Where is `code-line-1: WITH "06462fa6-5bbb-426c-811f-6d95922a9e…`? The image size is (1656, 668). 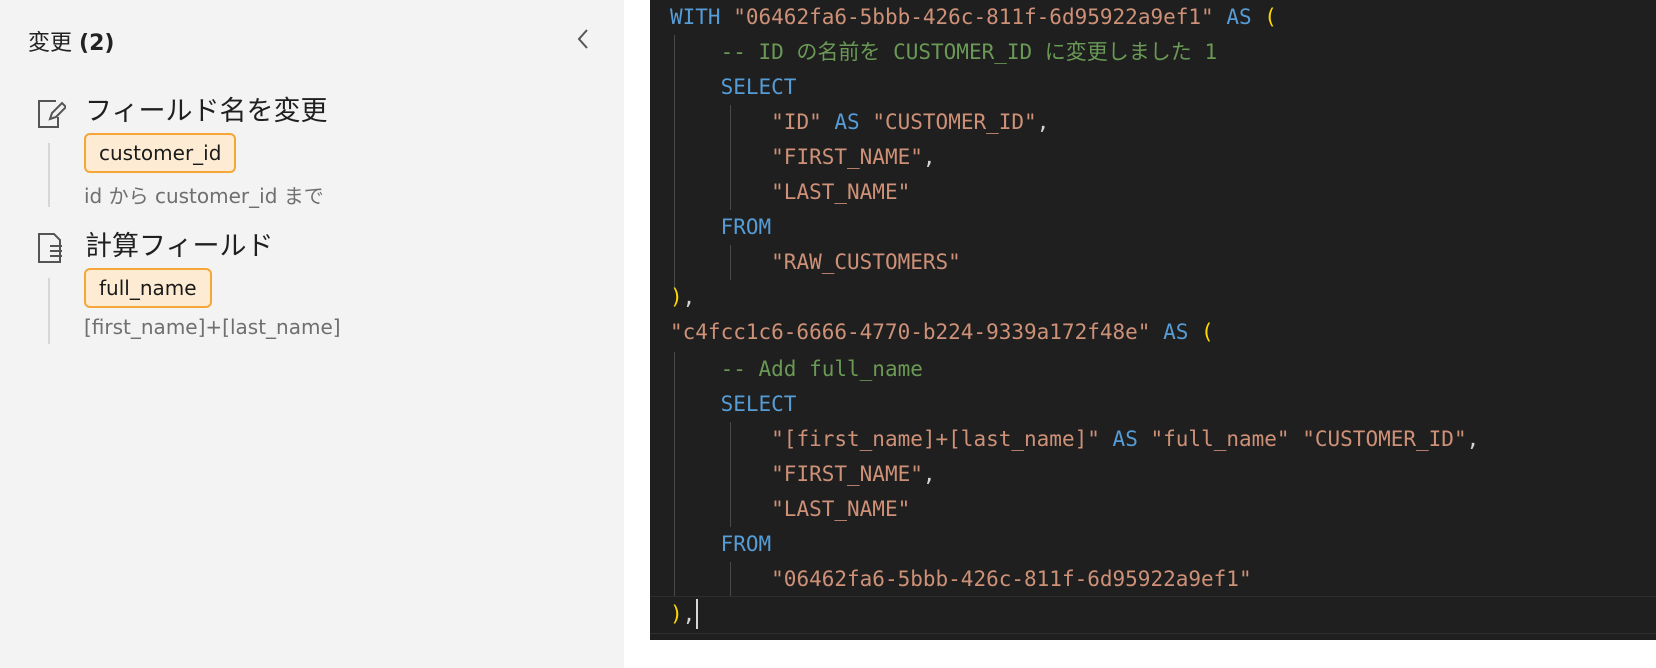 code-line-1: WITH "06462fa6-5bbb-426c-811f-6d95922a9e… is located at coordinates (973, 17).